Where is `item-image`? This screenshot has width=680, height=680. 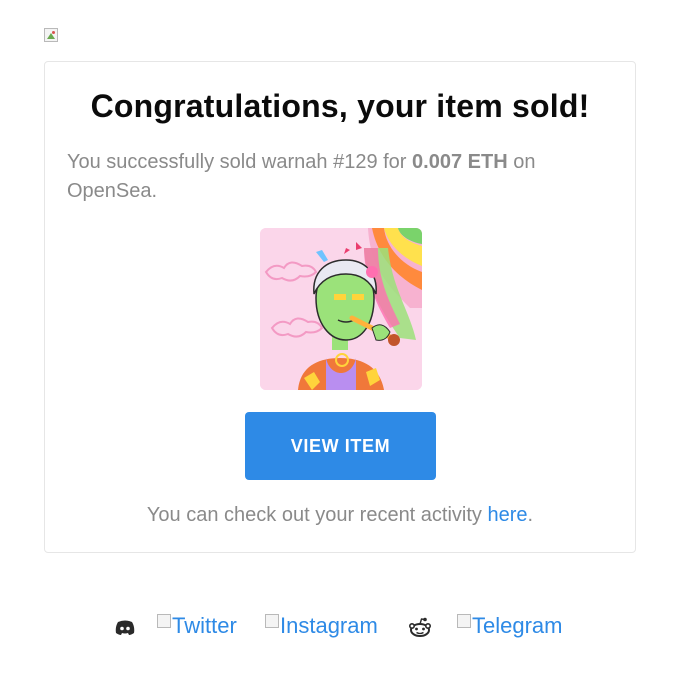 item-image is located at coordinates (341, 309).